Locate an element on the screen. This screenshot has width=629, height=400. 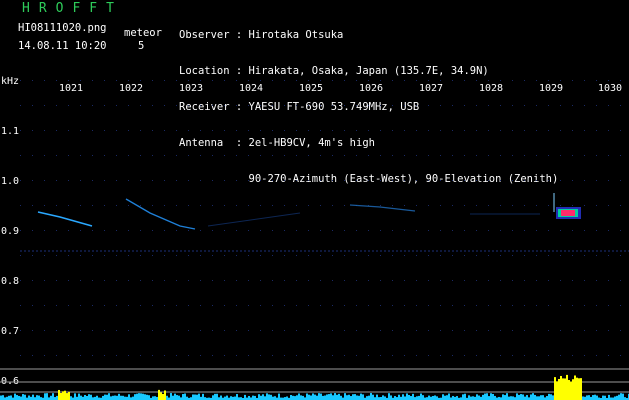
meteor-echo is located at coordinates (567, 206).